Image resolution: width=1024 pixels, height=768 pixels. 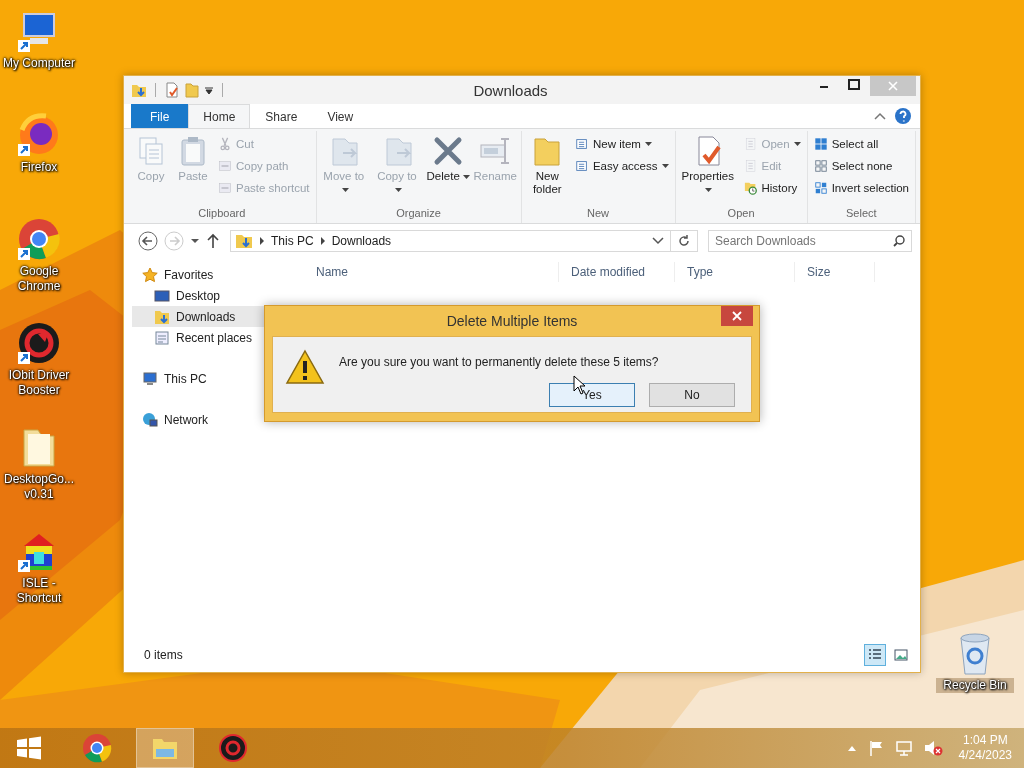 I want to click on icon-label: Google Chrome, so click(x=39, y=279).